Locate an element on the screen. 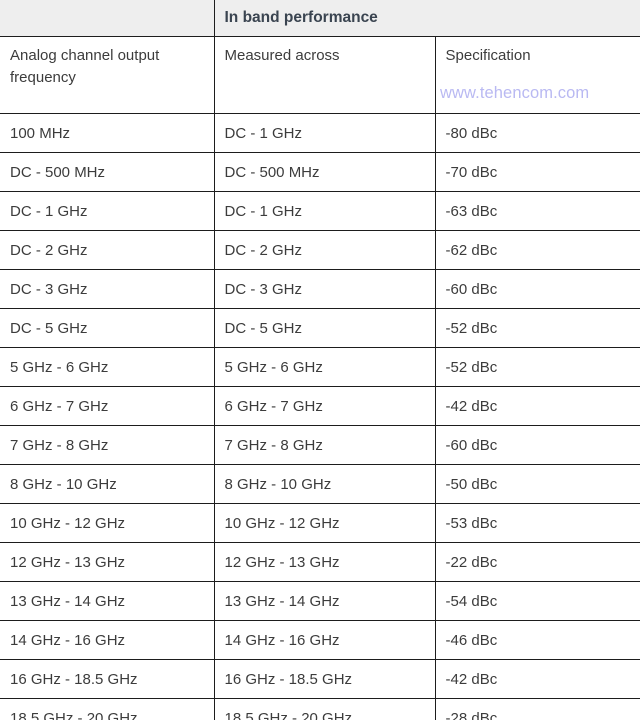 This screenshot has width=640, height=720. cell-frequency: DC - 5 GHz is located at coordinates (107, 328).